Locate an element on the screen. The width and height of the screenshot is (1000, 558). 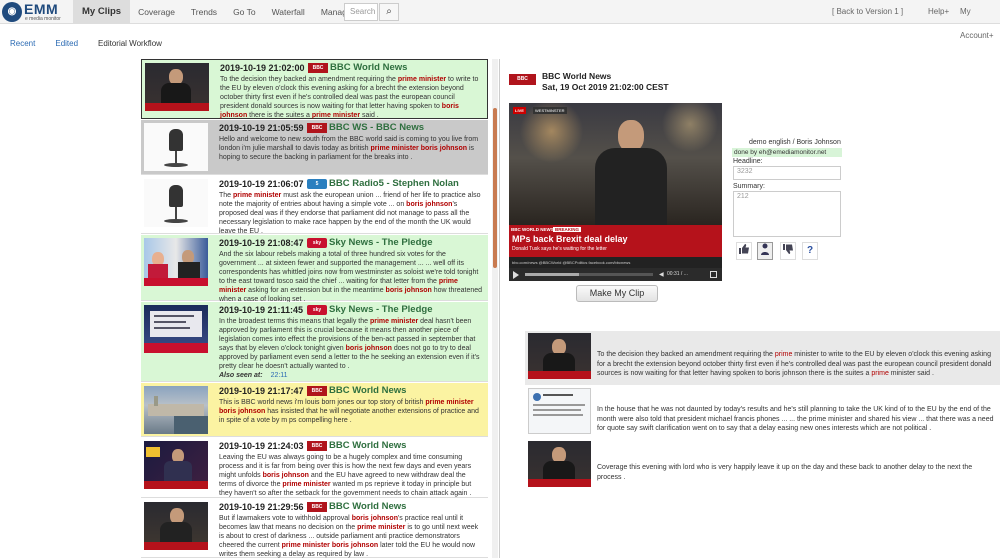
also-seen-link: 22:11 is located at coordinates (279, 375).